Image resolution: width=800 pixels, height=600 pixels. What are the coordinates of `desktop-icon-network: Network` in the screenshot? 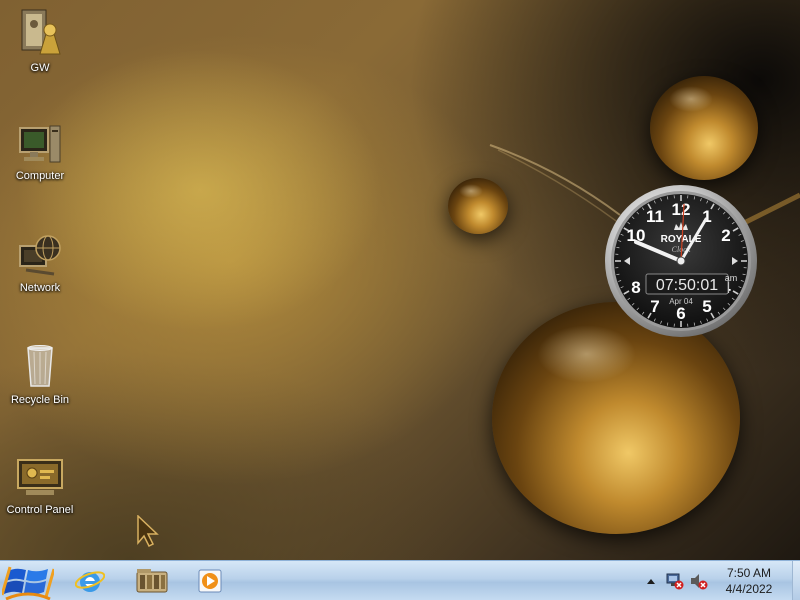 It's located at (40, 263).